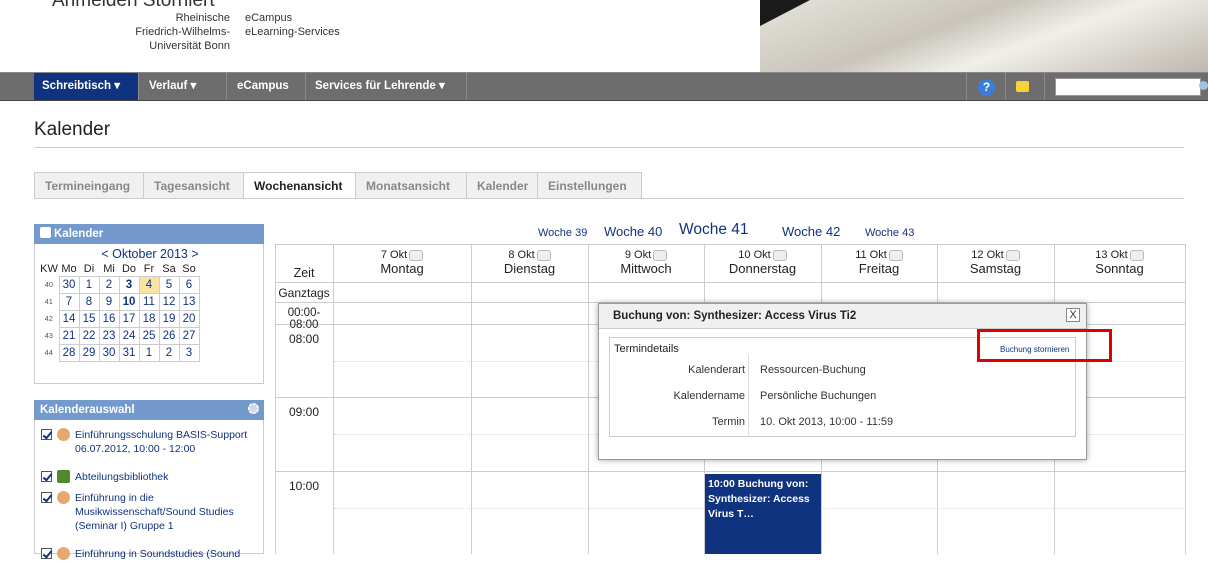  I want to click on close-icon: X, so click(1073, 315).